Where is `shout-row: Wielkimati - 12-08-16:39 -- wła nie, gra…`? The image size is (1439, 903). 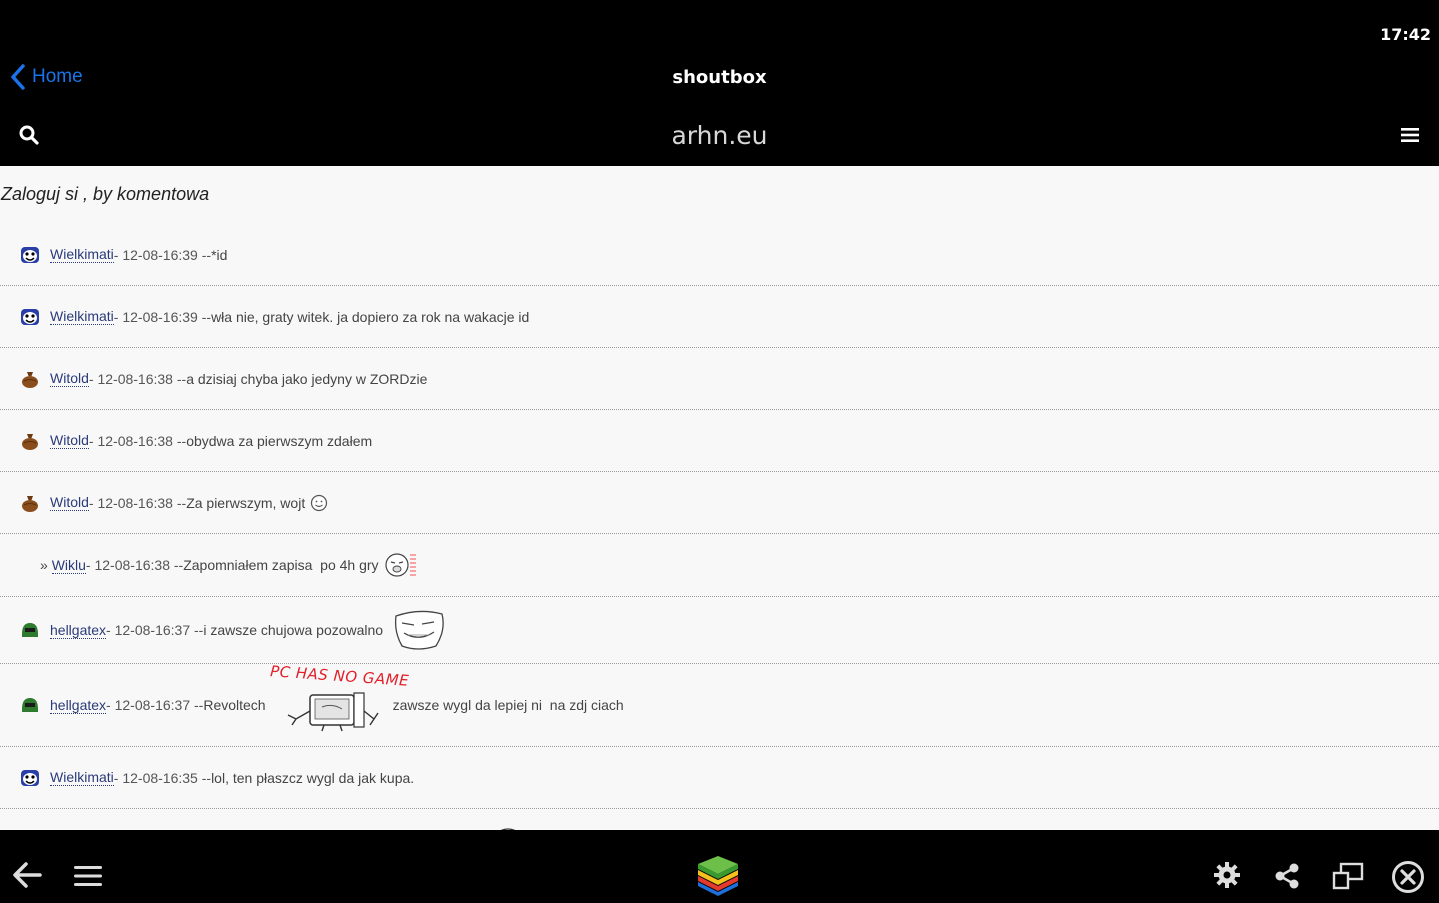 shout-row: Wielkimati - 12-08-16:39 -- wła nie, gra… is located at coordinates (719, 317).